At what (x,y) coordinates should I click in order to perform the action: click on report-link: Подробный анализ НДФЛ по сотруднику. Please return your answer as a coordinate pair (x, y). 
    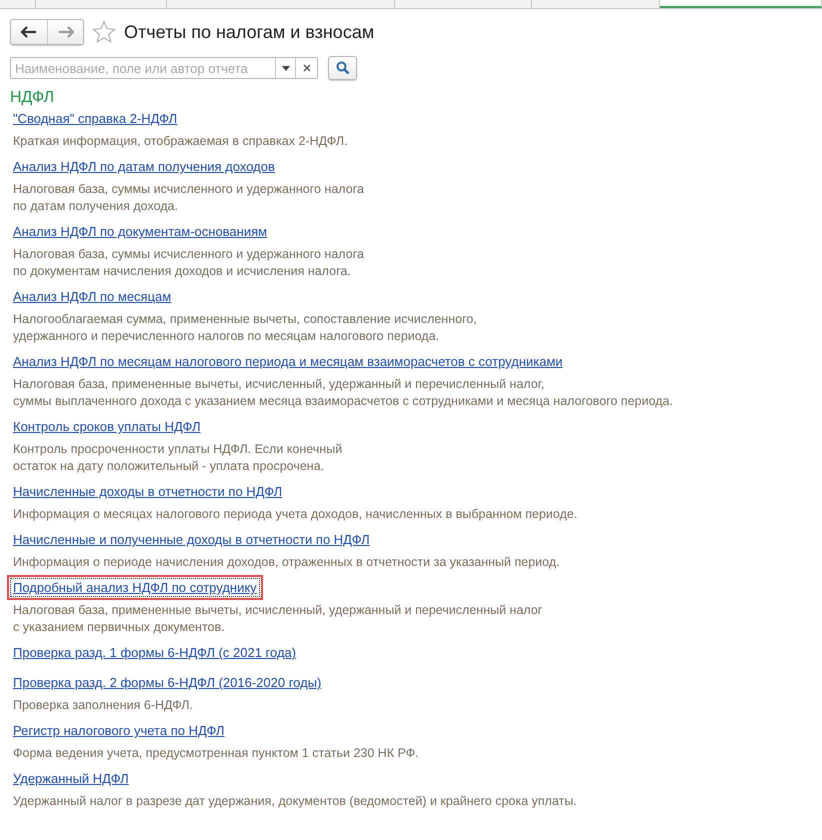
    Looking at the image, I should click on (135, 587).